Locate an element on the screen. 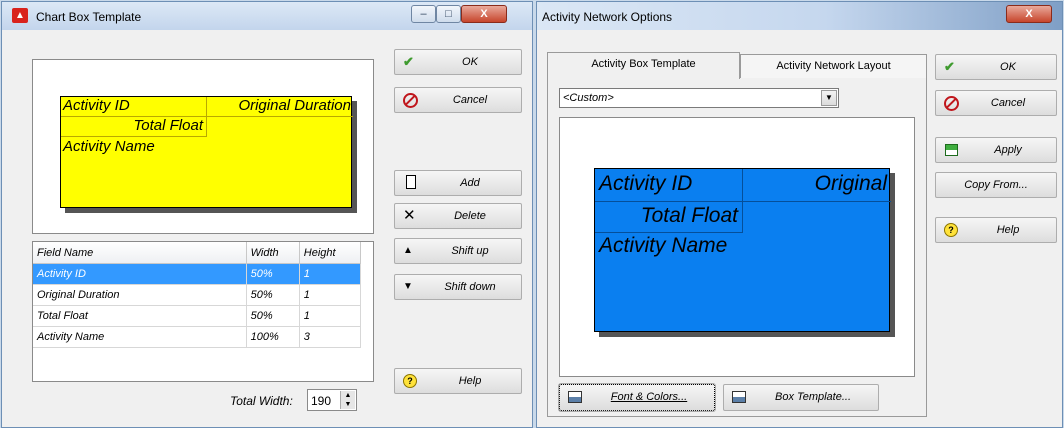 The image size is (1064, 428). window-title: Chart Box Template is located at coordinates (89, 17).